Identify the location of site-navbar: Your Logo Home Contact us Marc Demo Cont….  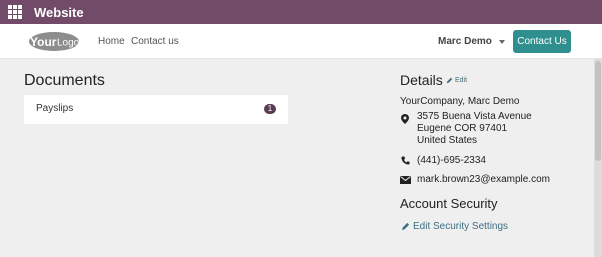
(301, 41).